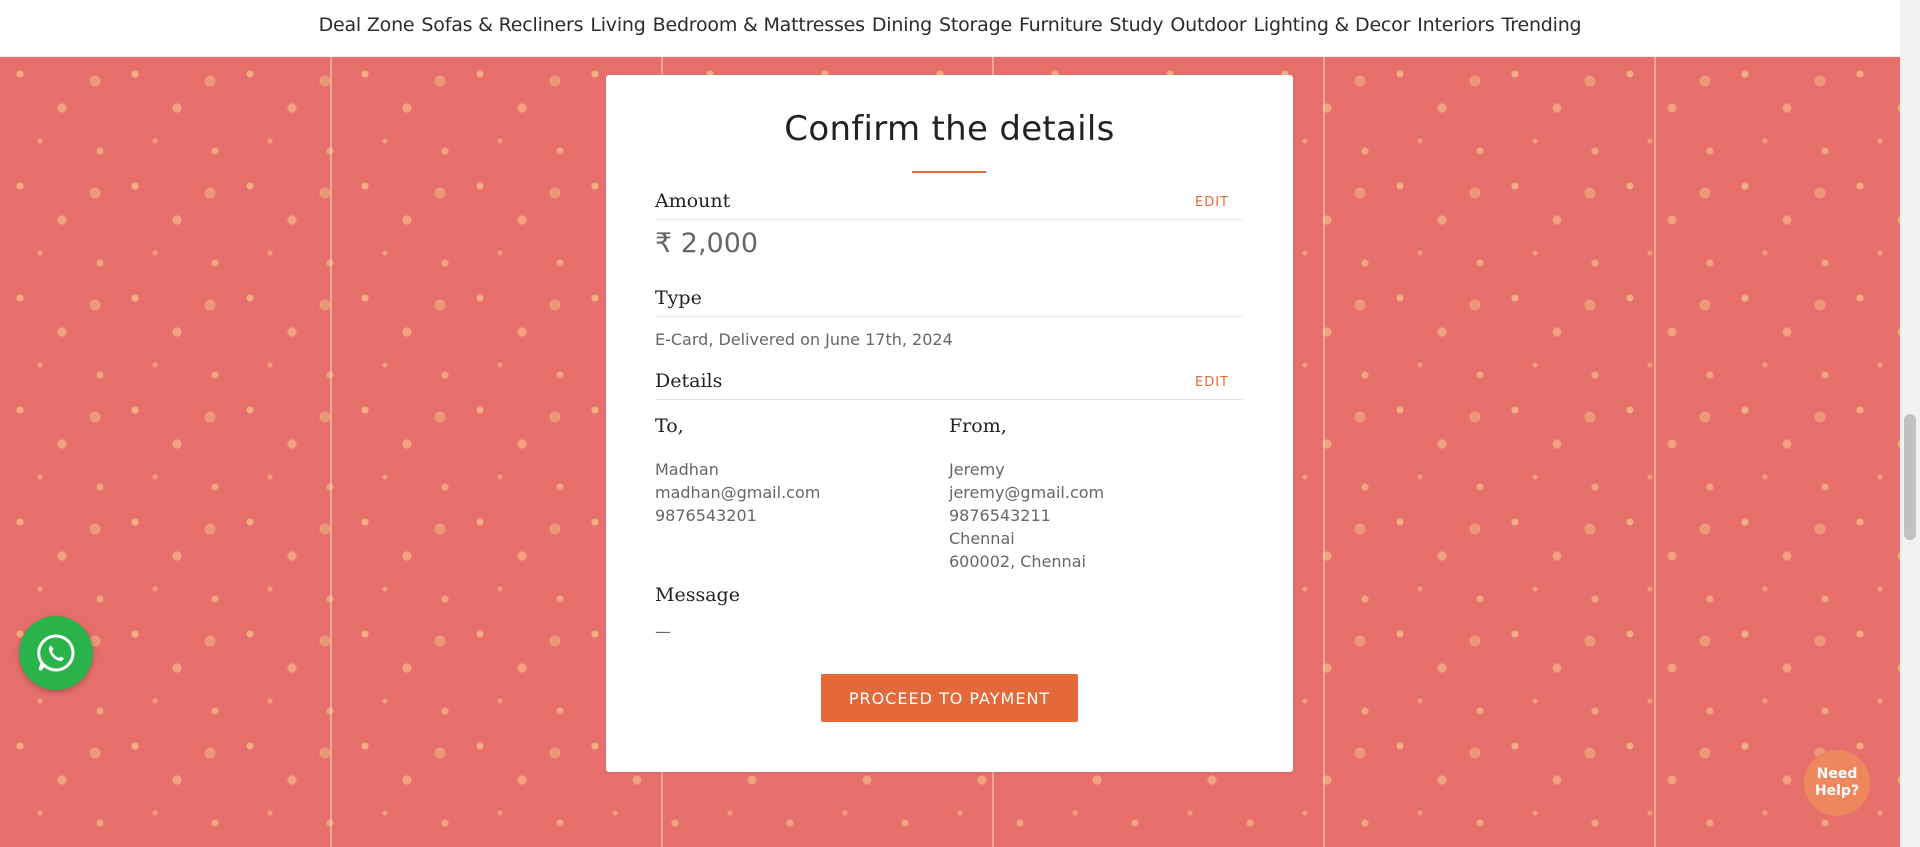  I want to click on to-phone: 9876543201, so click(706, 515).